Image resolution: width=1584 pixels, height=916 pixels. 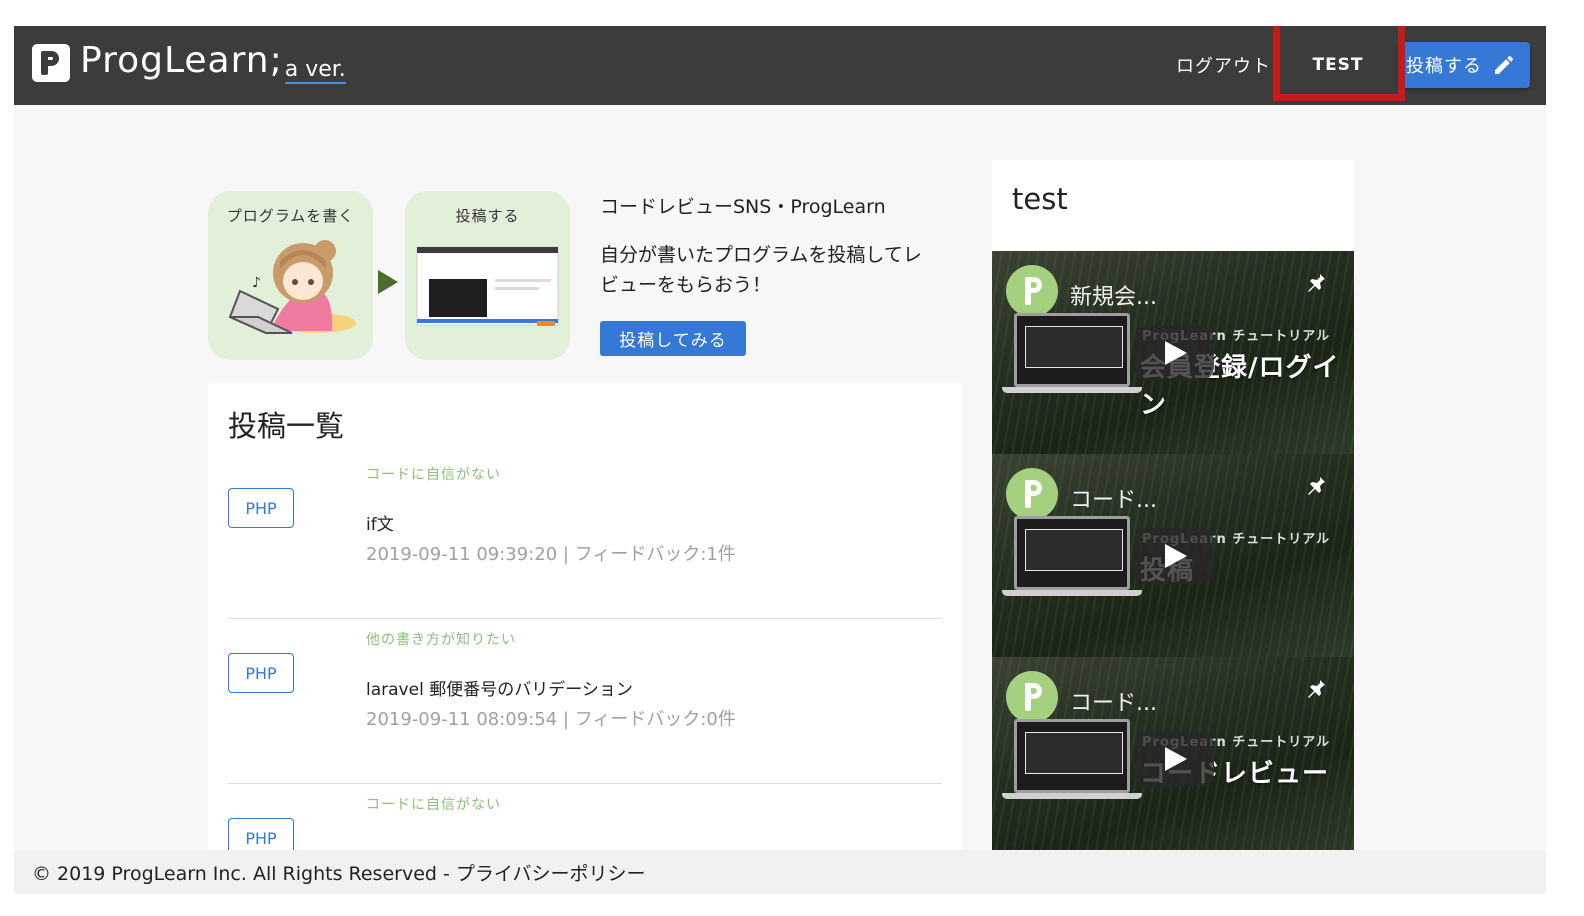 What do you see at coordinates (551, 554) in the screenshot?
I see `post-meta: 2019-09-11 09:39:20 | フィードバック:1件` at bounding box center [551, 554].